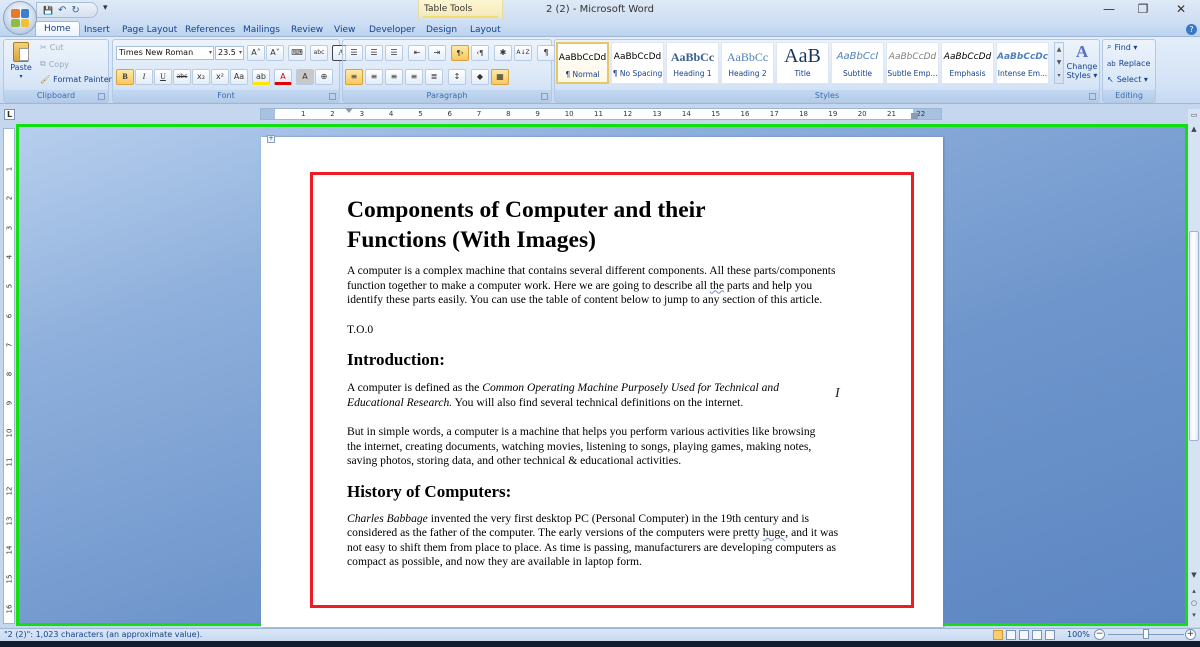 The height and width of the screenshot is (647, 1200). I want to click on style-heading-2: AaBbCc Heading 2, so click(747, 63).